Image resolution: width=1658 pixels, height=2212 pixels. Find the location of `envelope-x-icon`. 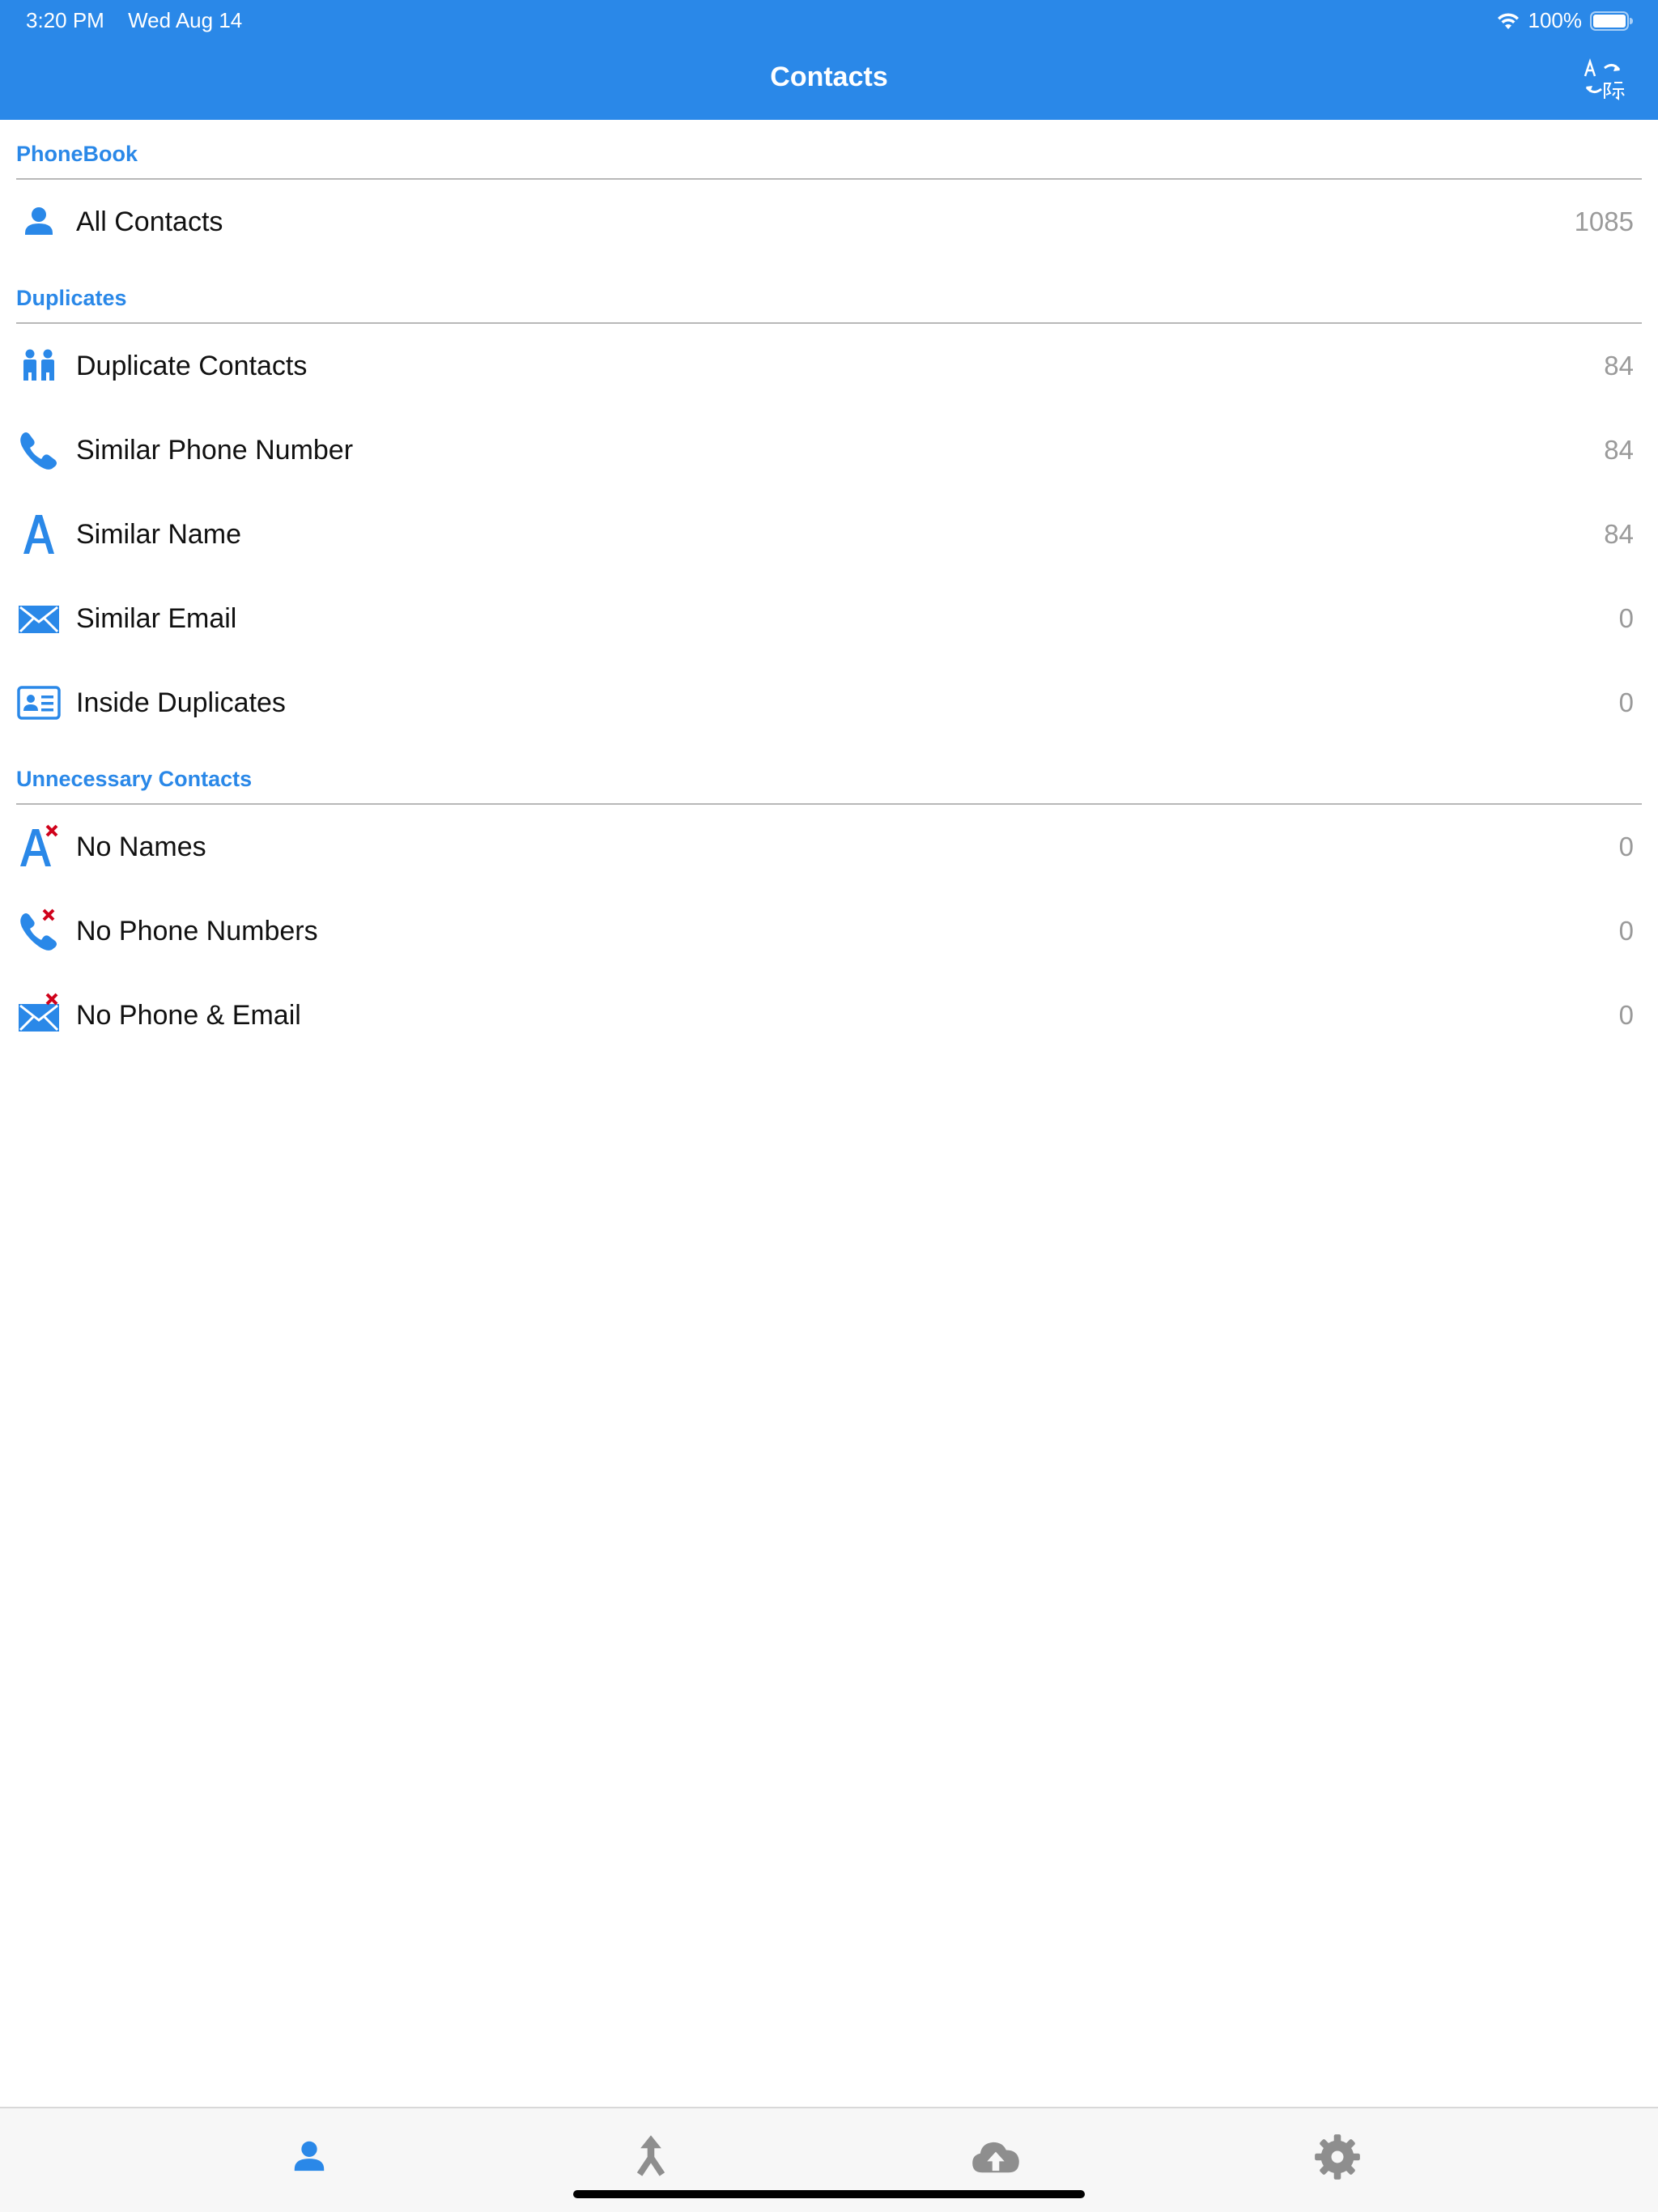

envelope-x-icon is located at coordinates (39, 1012).